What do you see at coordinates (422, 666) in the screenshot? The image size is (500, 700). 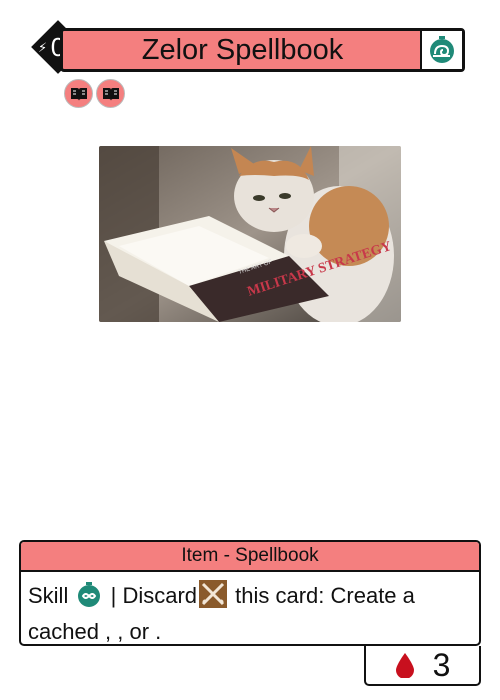 I see `health-stat: 3` at bounding box center [422, 666].